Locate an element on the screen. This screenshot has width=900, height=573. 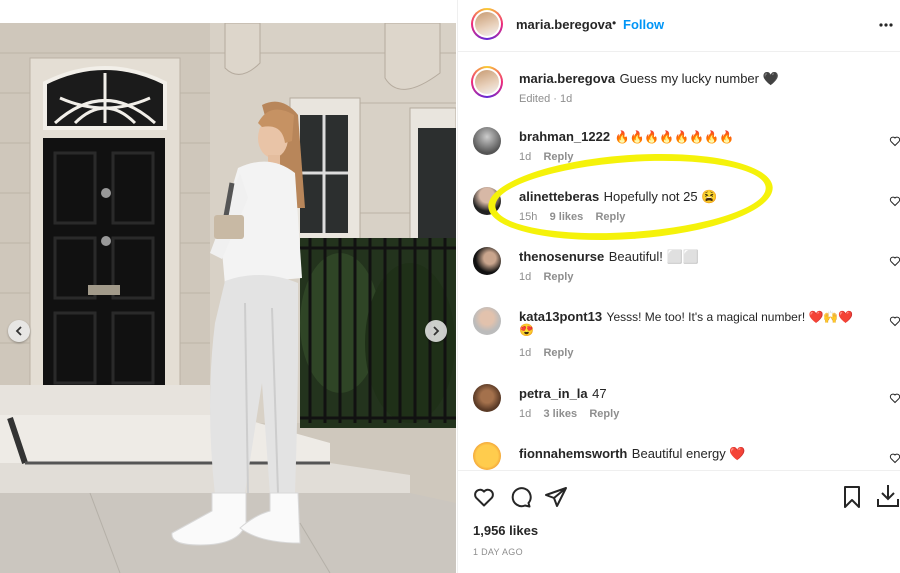
chevron-left-icon is located at coordinates (18, 331).